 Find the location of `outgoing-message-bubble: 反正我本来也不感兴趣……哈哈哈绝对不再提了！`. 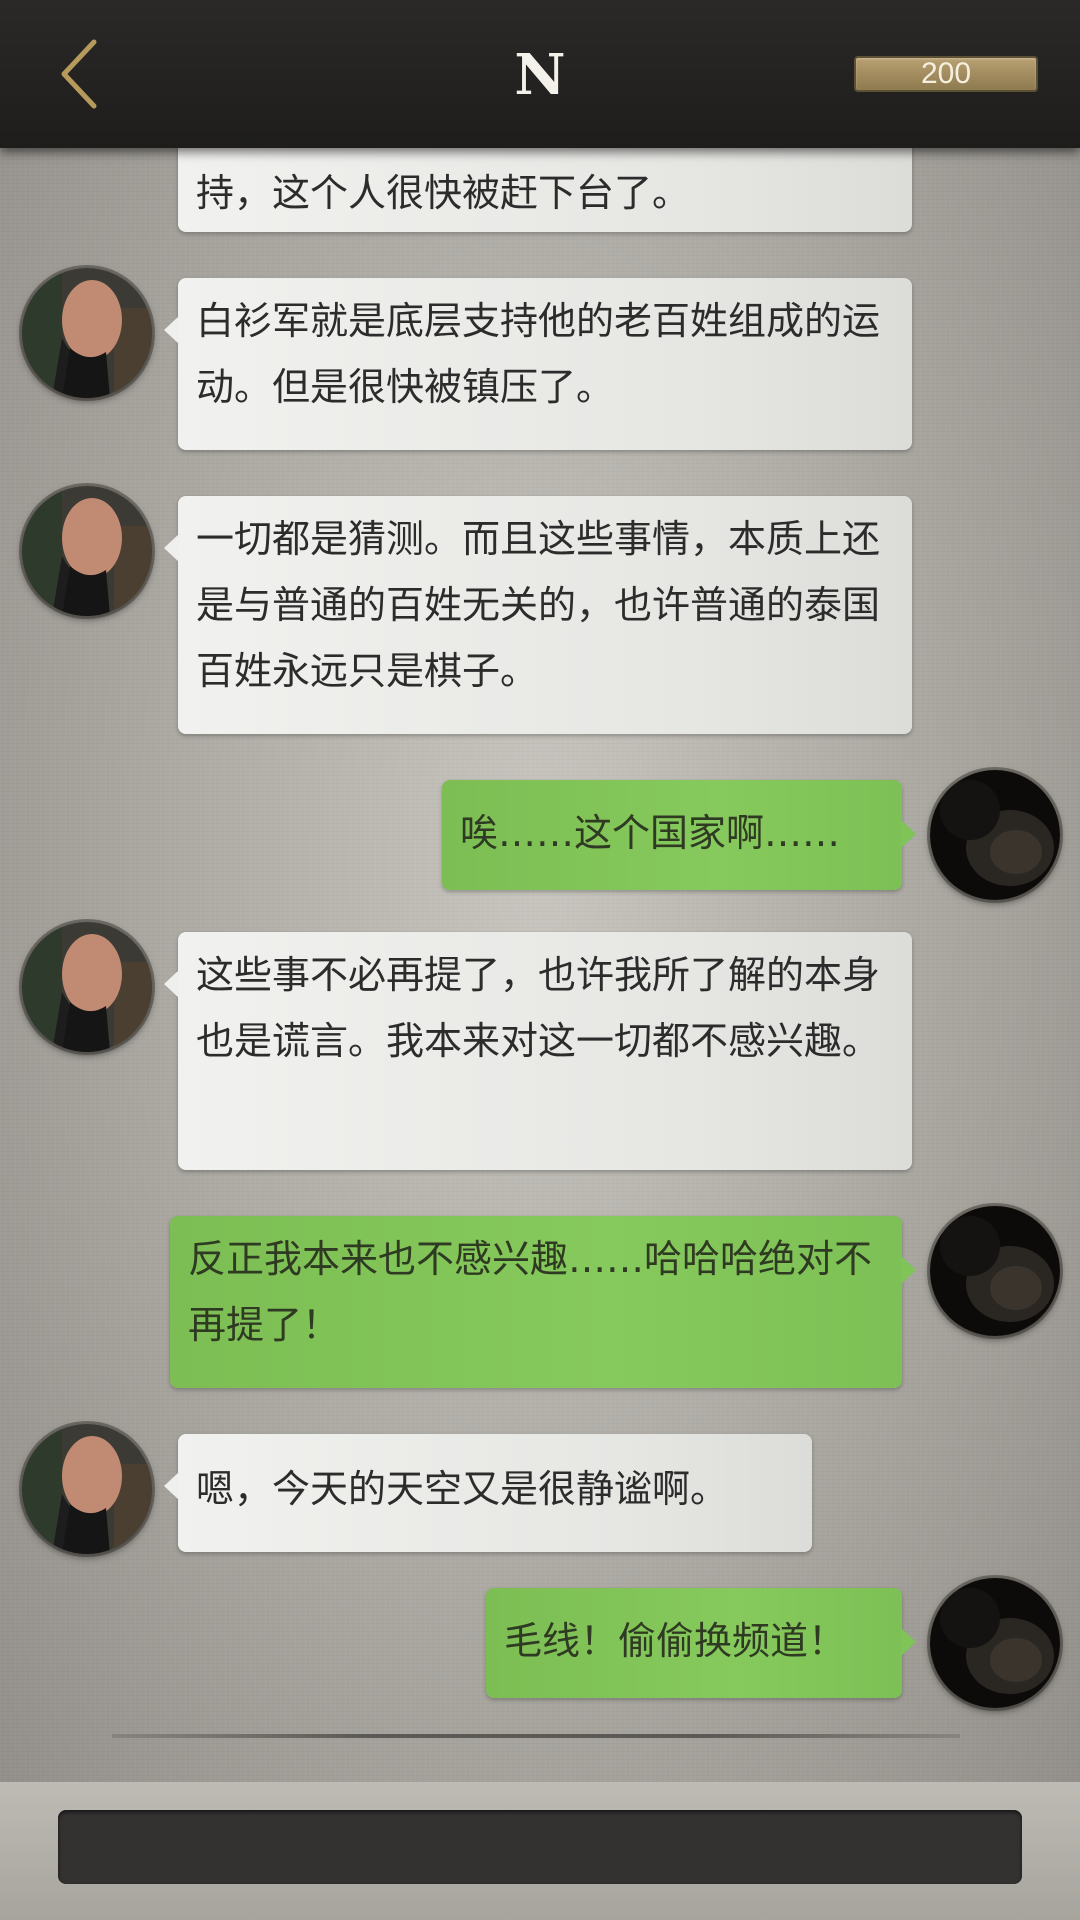

outgoing-message-bubble: 反正我本来也不感兴趣……哈哈哈绝对不再提了！ is located at coordinates (543, 1302).